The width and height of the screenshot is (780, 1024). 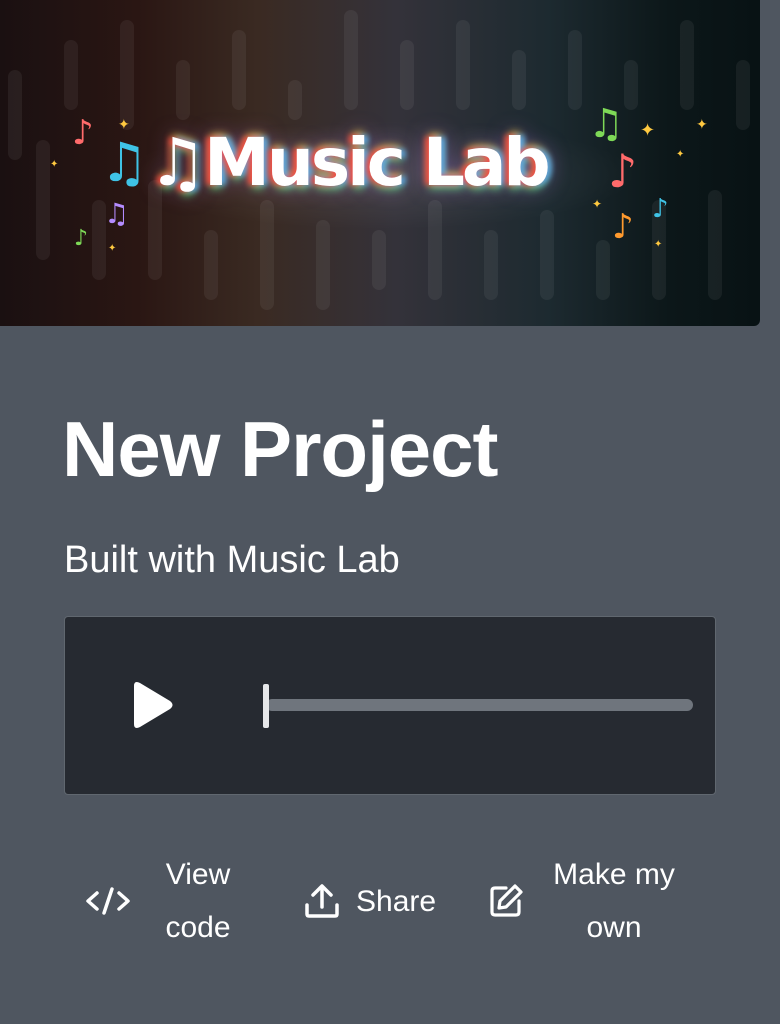 I want to click on share-upload-icon, so click(x=322, y=901).